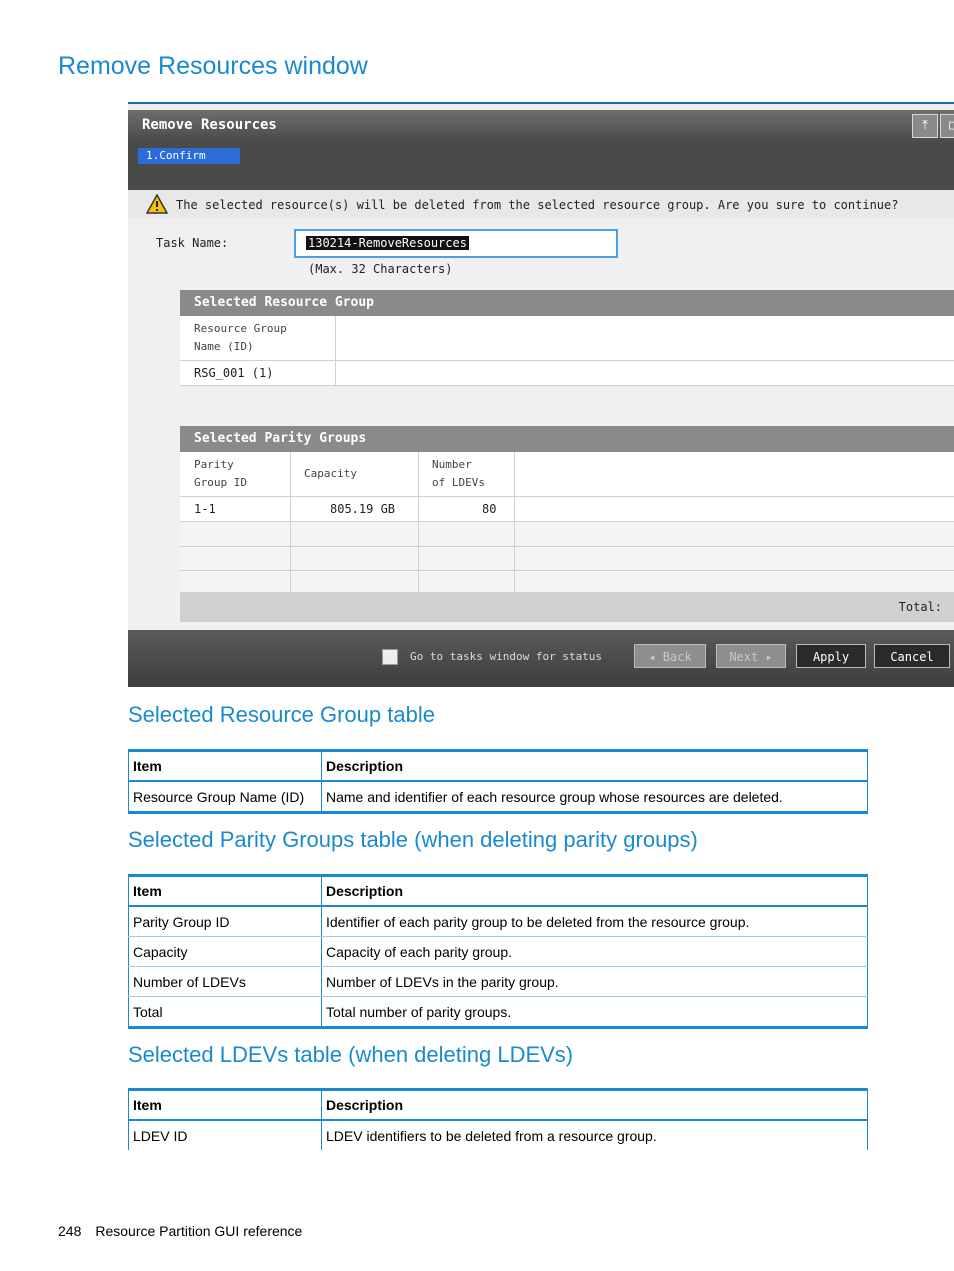 The height and width of the screenshot is (1271, 954). Describe the element at coordinates (225, 951) in the screenshot. I see `row-item: Capacity` at that location.